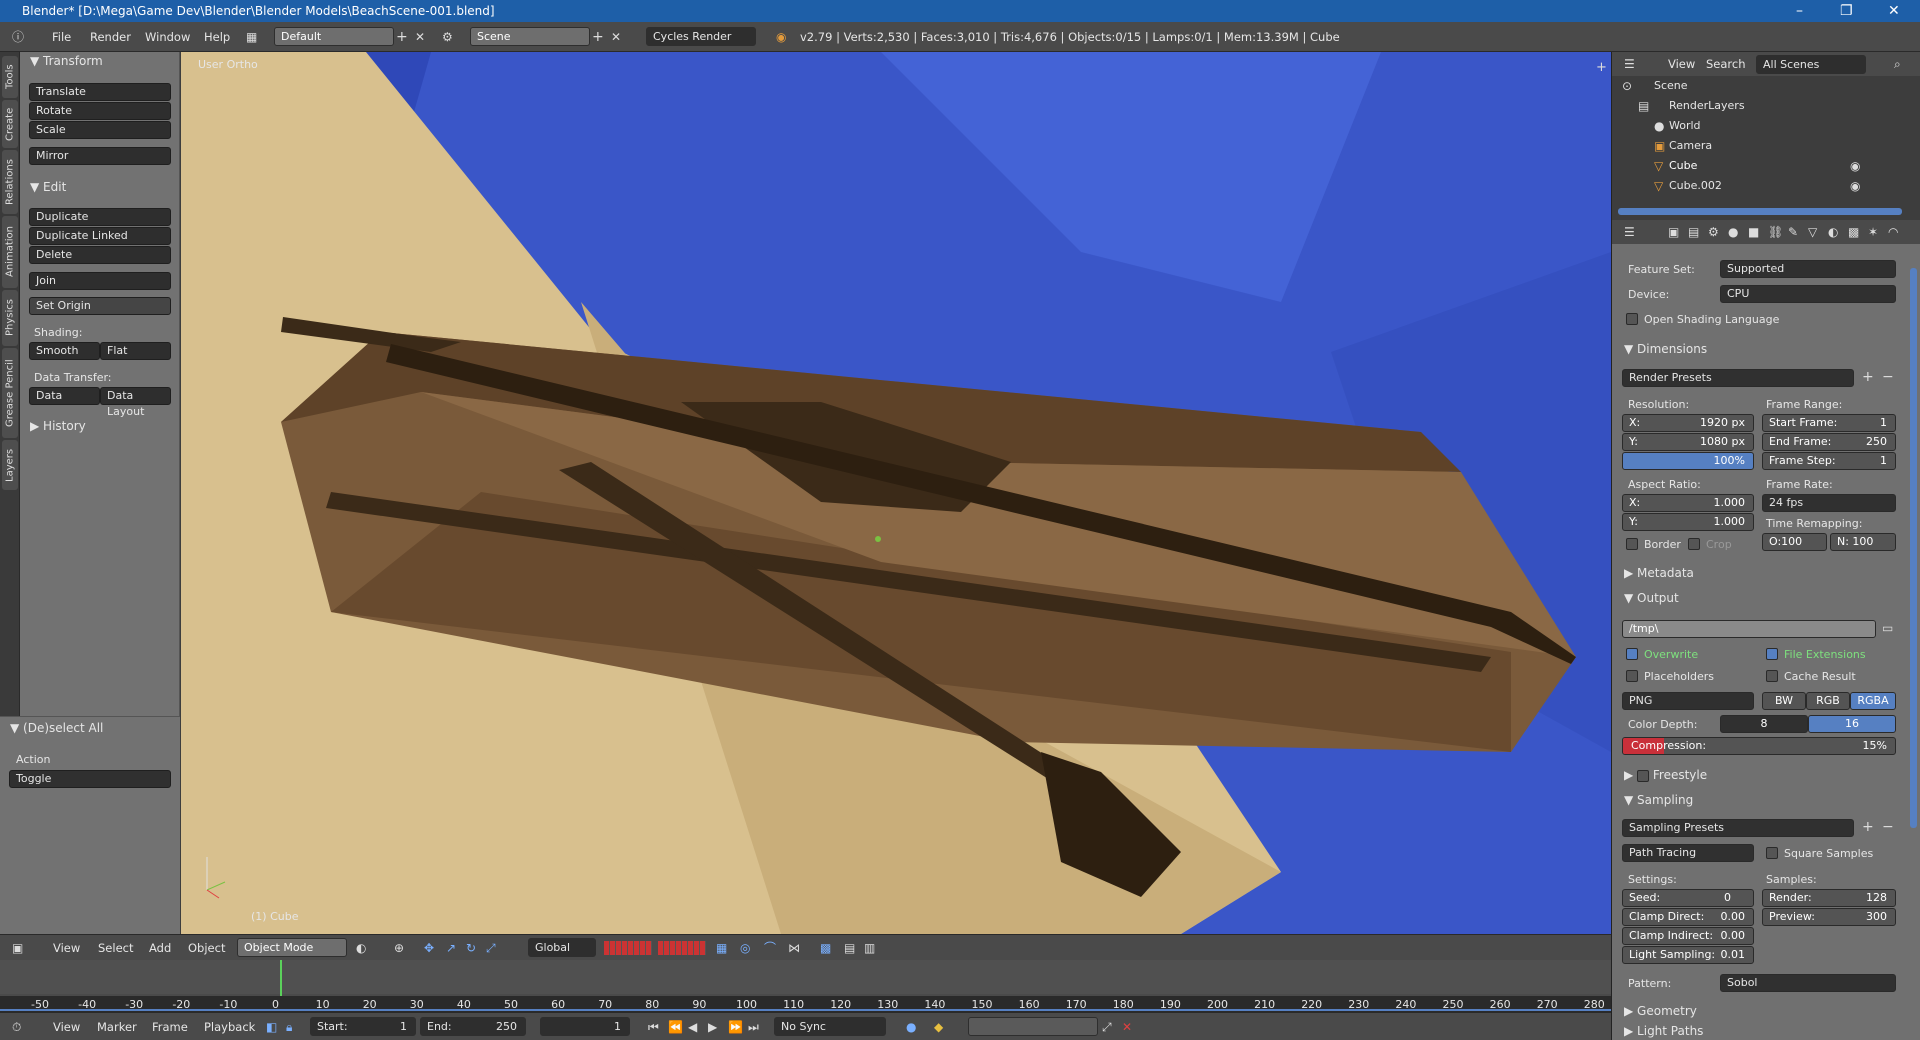 This screenshot has height=1040, width=1920. What do you see at coordinates (90, 779) in the screenshot?
I see `action-dropdown: Toggle` at bounding box center [90, 779].